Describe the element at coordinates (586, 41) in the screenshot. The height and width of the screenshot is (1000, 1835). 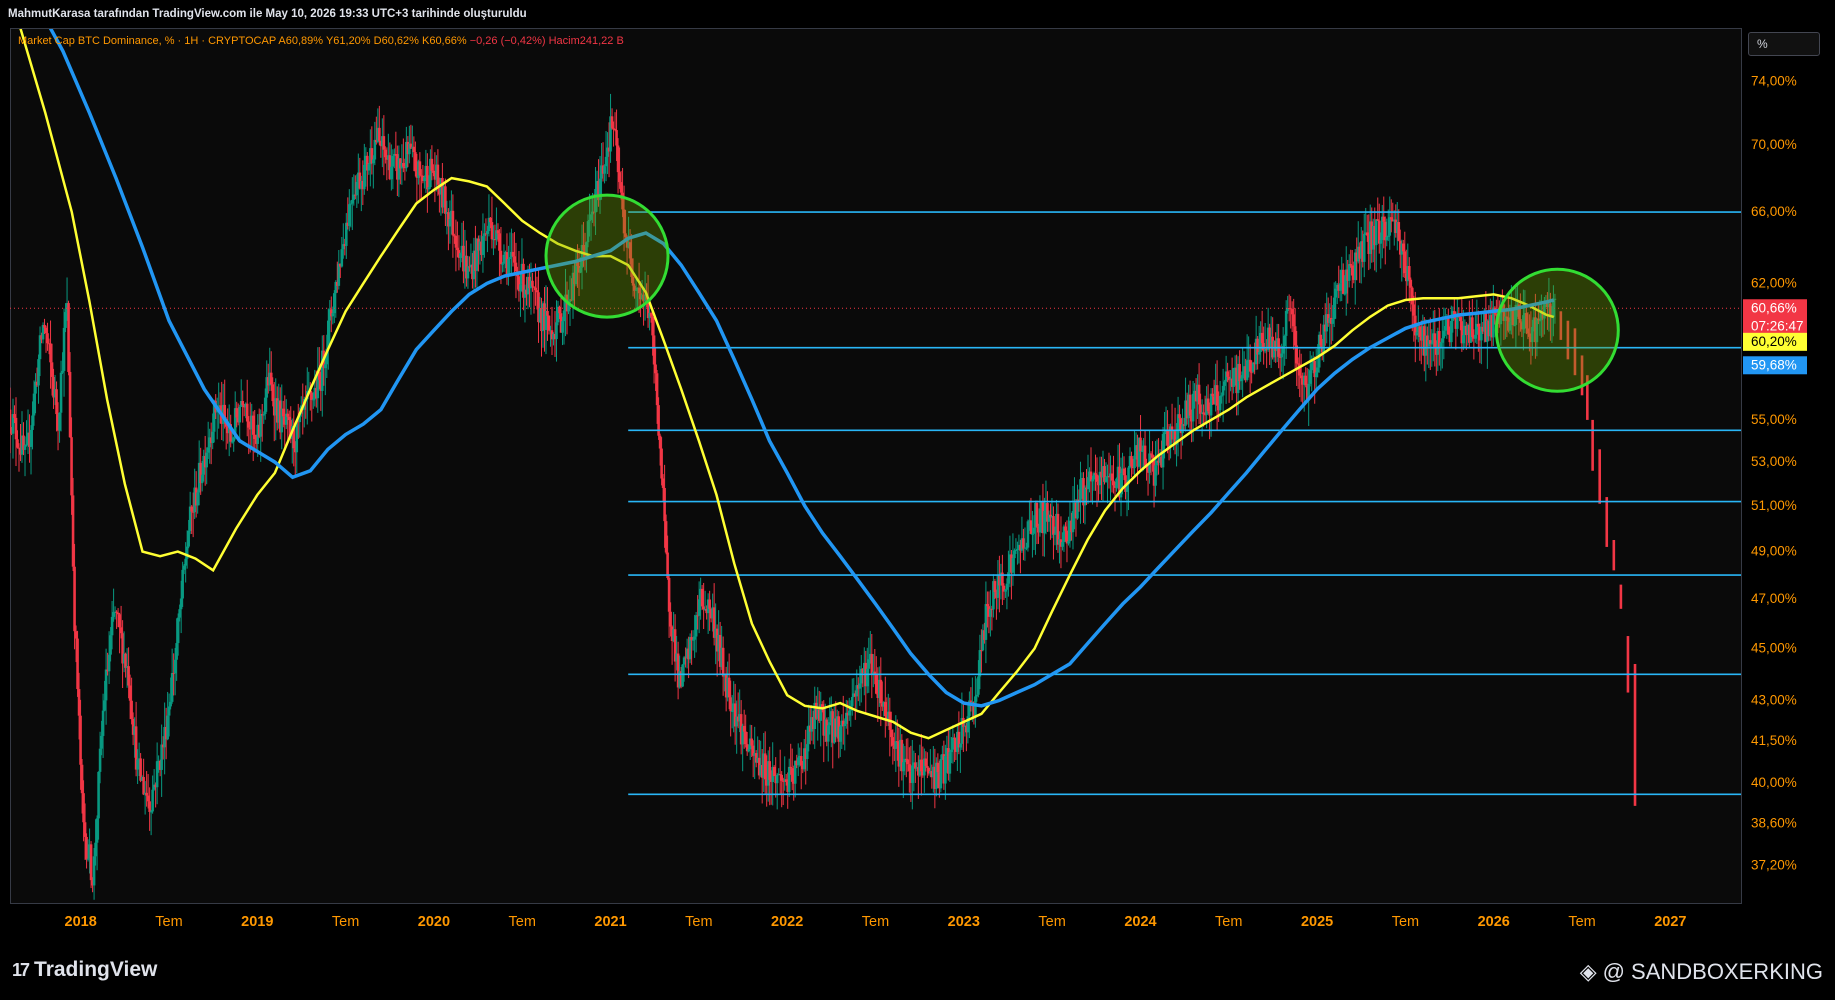
I see `legend-volume: Hacim241,22 B` at that location.